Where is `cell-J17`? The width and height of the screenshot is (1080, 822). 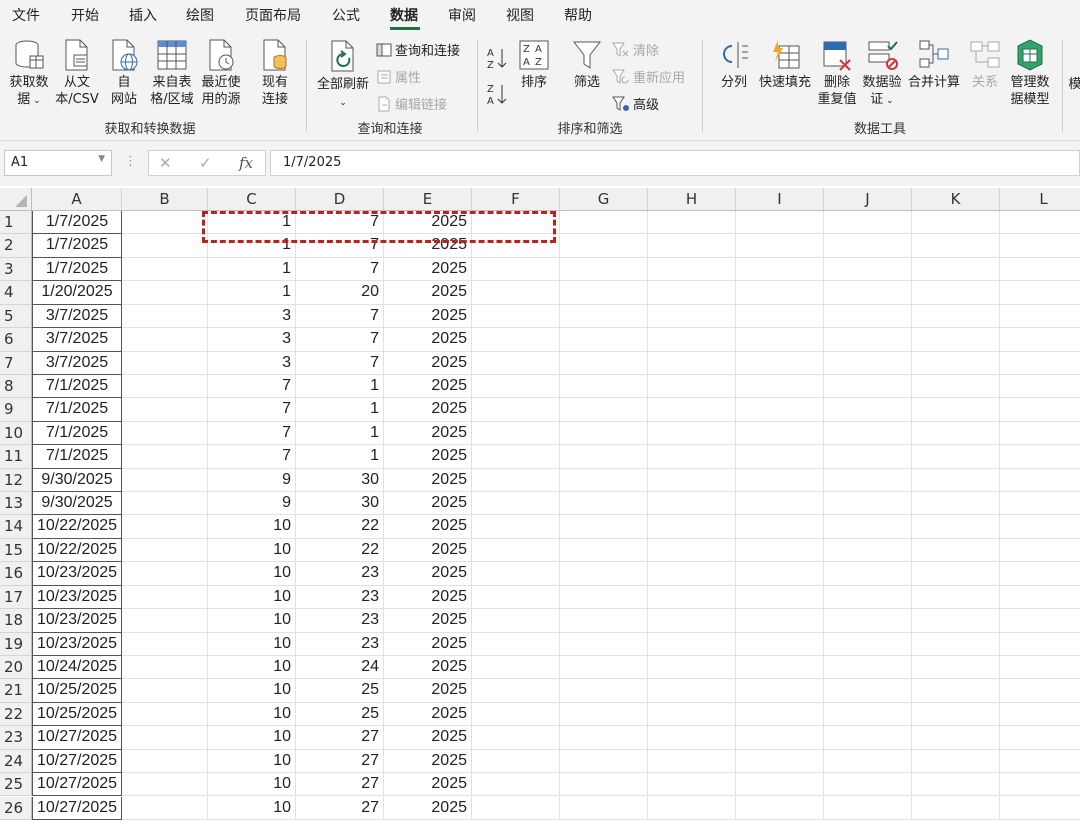
cell-J17 is located at coordinates (868, 597).